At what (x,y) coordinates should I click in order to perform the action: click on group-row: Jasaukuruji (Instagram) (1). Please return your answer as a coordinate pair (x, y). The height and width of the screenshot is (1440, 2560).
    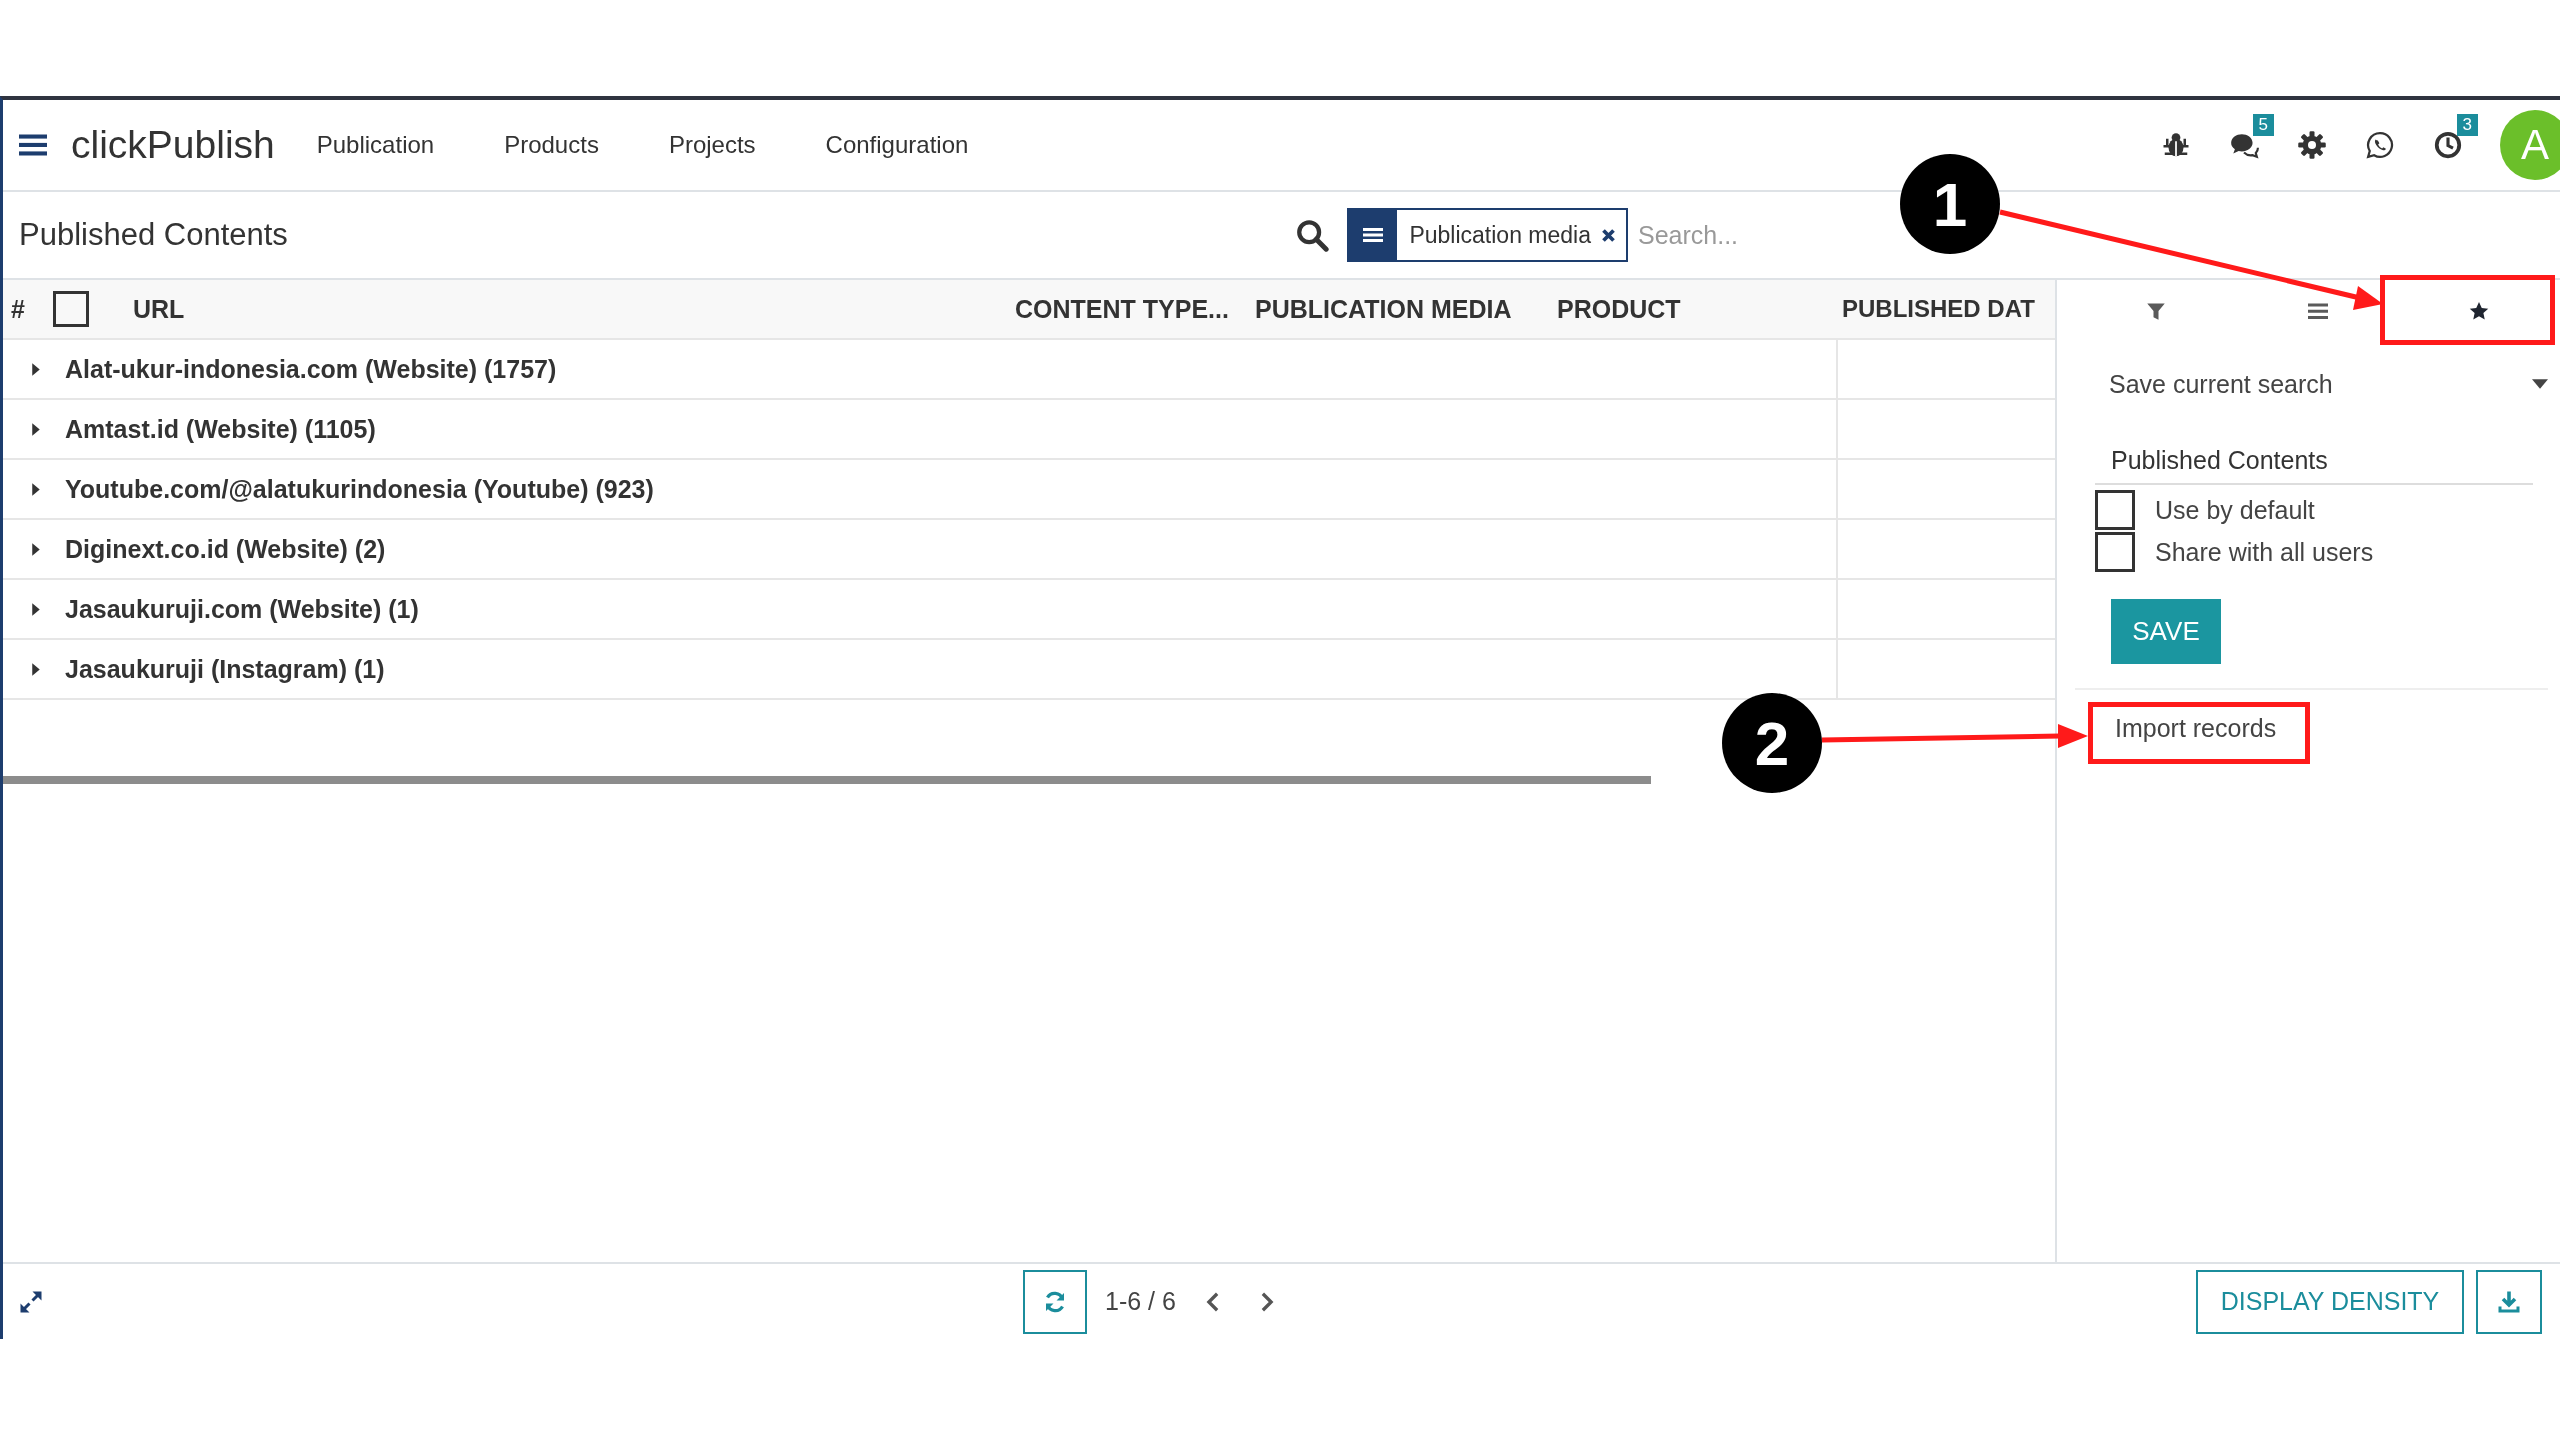
    Looking at the image, I should click on (194, 669).